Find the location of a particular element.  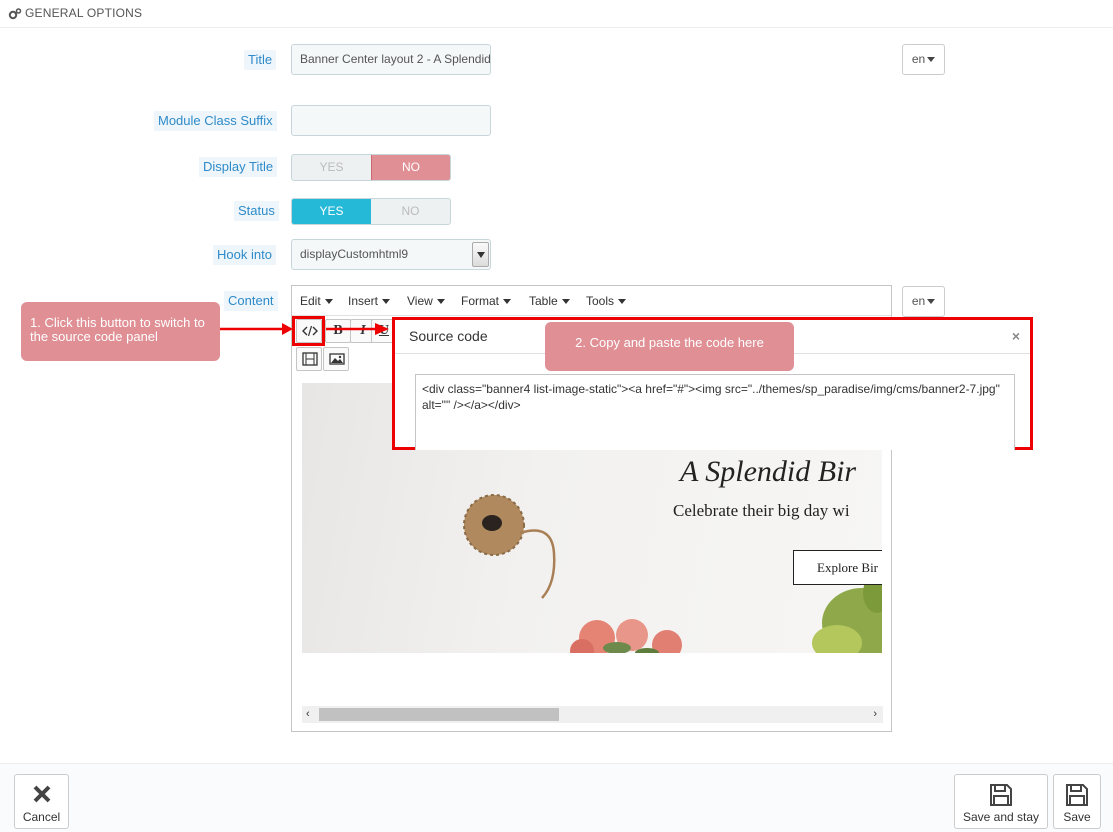

menu-view: View is located at coordinates (426, 301).